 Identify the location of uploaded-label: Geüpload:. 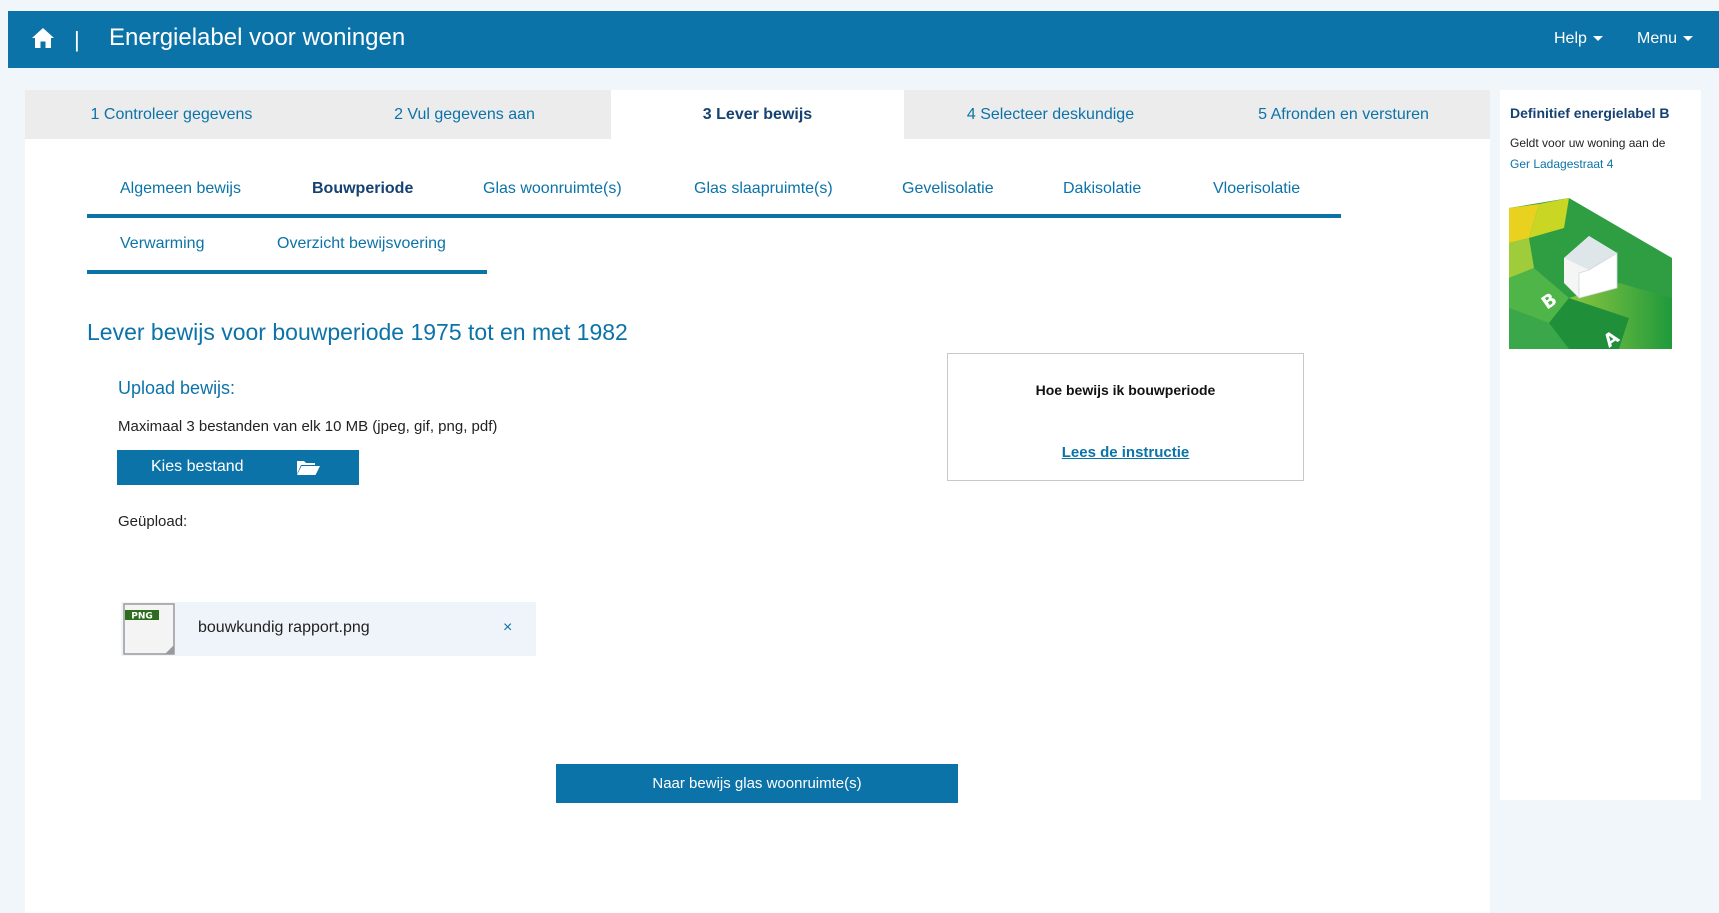
(153, 521).